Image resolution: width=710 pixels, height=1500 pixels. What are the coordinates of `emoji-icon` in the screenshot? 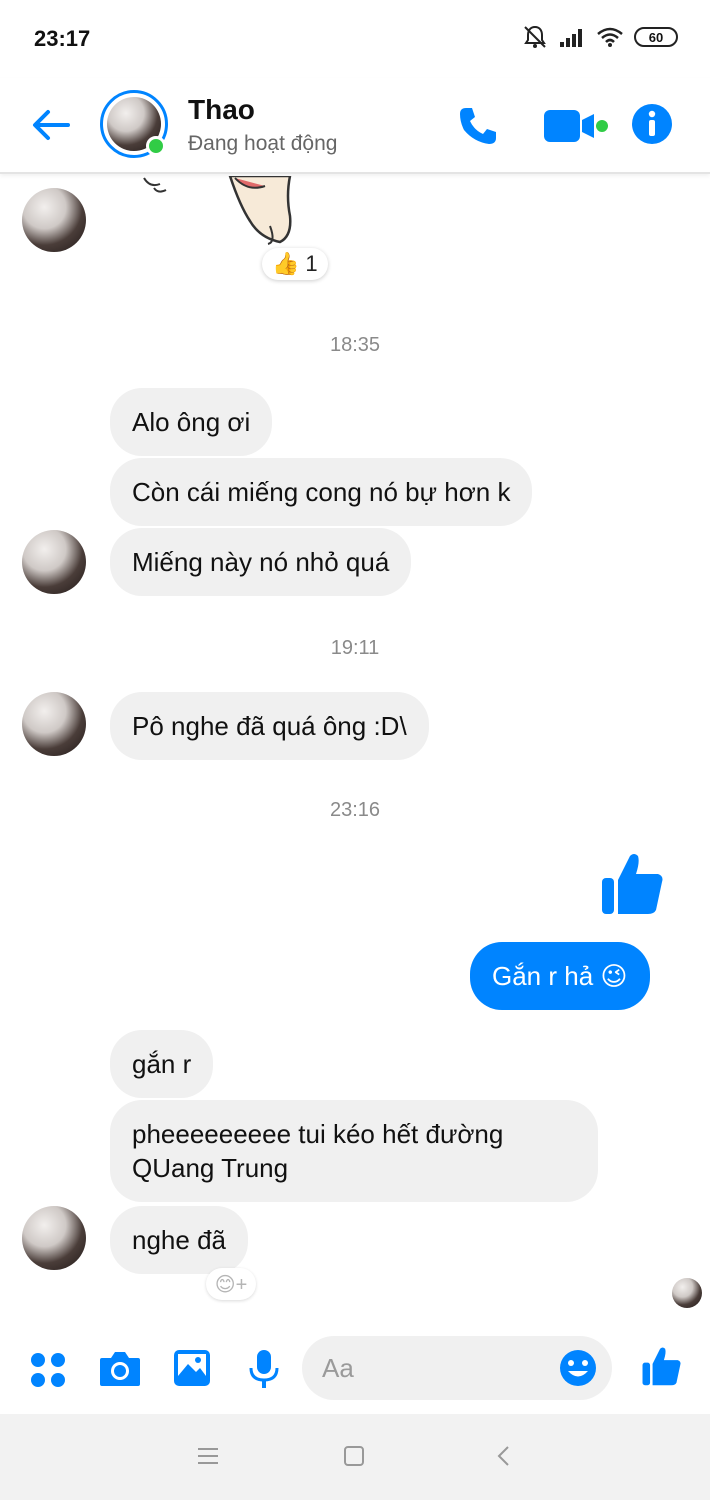 It's located at (578, 1370).